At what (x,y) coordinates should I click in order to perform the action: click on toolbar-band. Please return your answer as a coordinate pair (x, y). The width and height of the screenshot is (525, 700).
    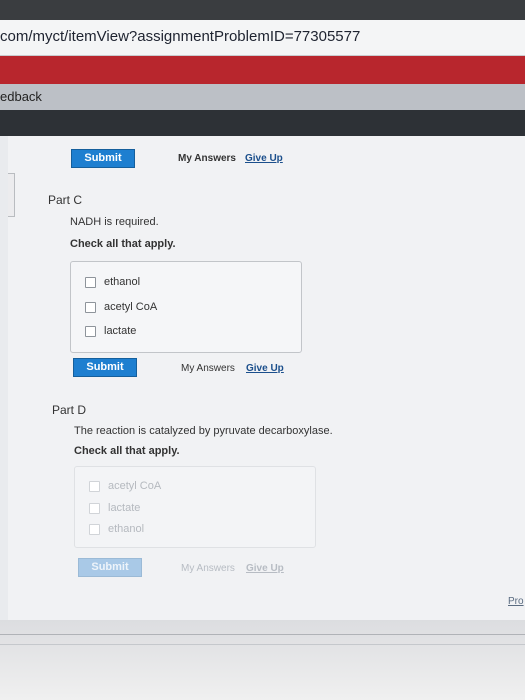
    Looking at the image, I should click on (262, 123).